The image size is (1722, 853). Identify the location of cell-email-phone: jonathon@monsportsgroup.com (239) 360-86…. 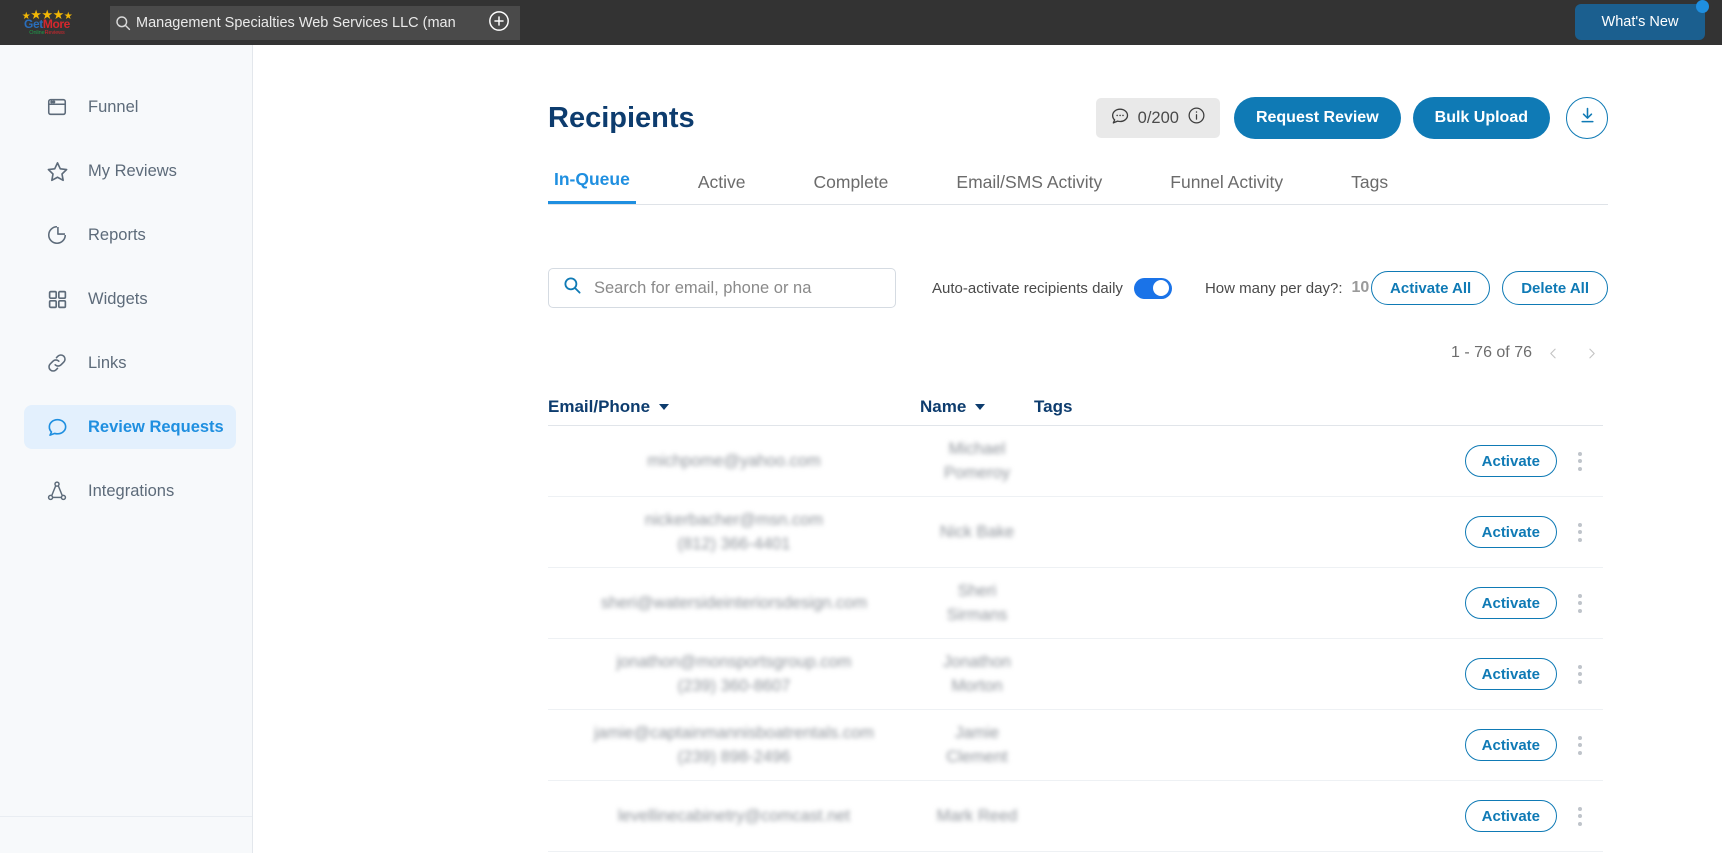
(734, 674).